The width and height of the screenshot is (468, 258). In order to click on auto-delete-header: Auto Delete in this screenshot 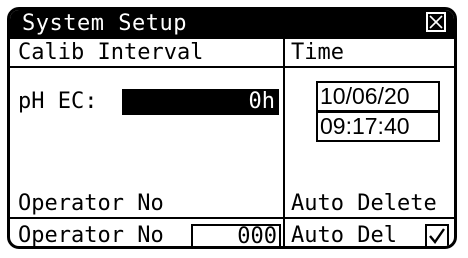, I will do `click(364, 203)`.